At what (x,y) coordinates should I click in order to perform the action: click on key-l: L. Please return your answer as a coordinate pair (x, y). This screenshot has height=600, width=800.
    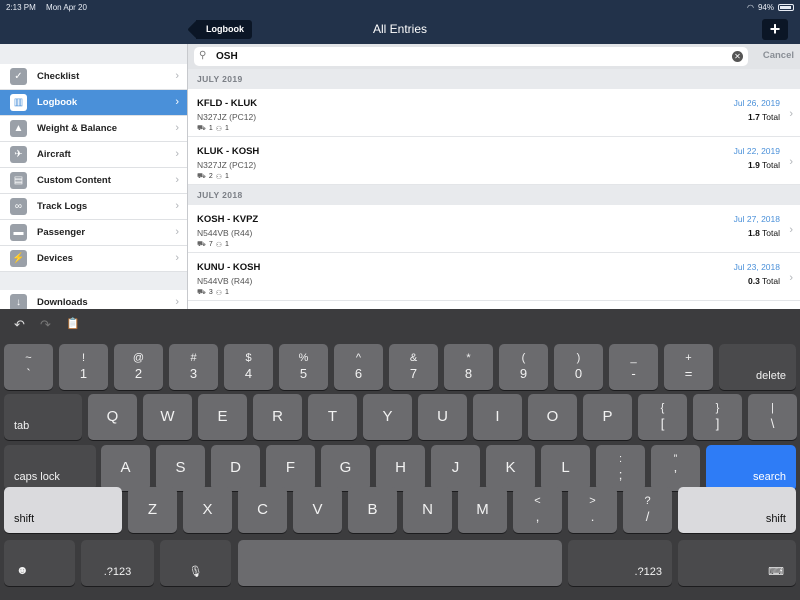
    Looking at the image, I should click on (565, 468).